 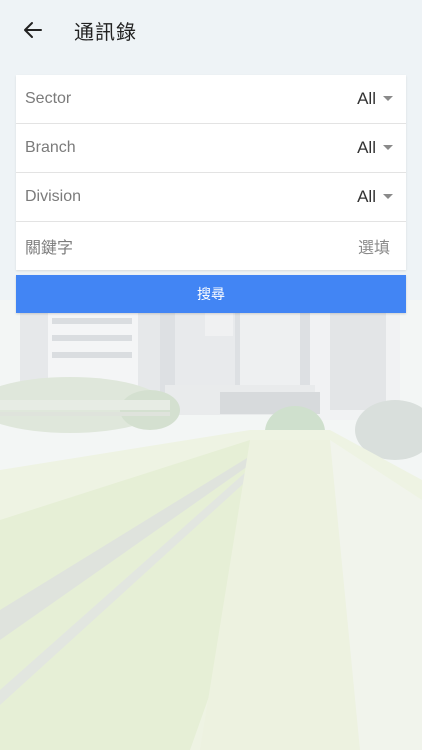 What do you see at coordinates (48, 98) in the screenshot?
I see `sector-label: Sector` at bounding box center [48, 98].